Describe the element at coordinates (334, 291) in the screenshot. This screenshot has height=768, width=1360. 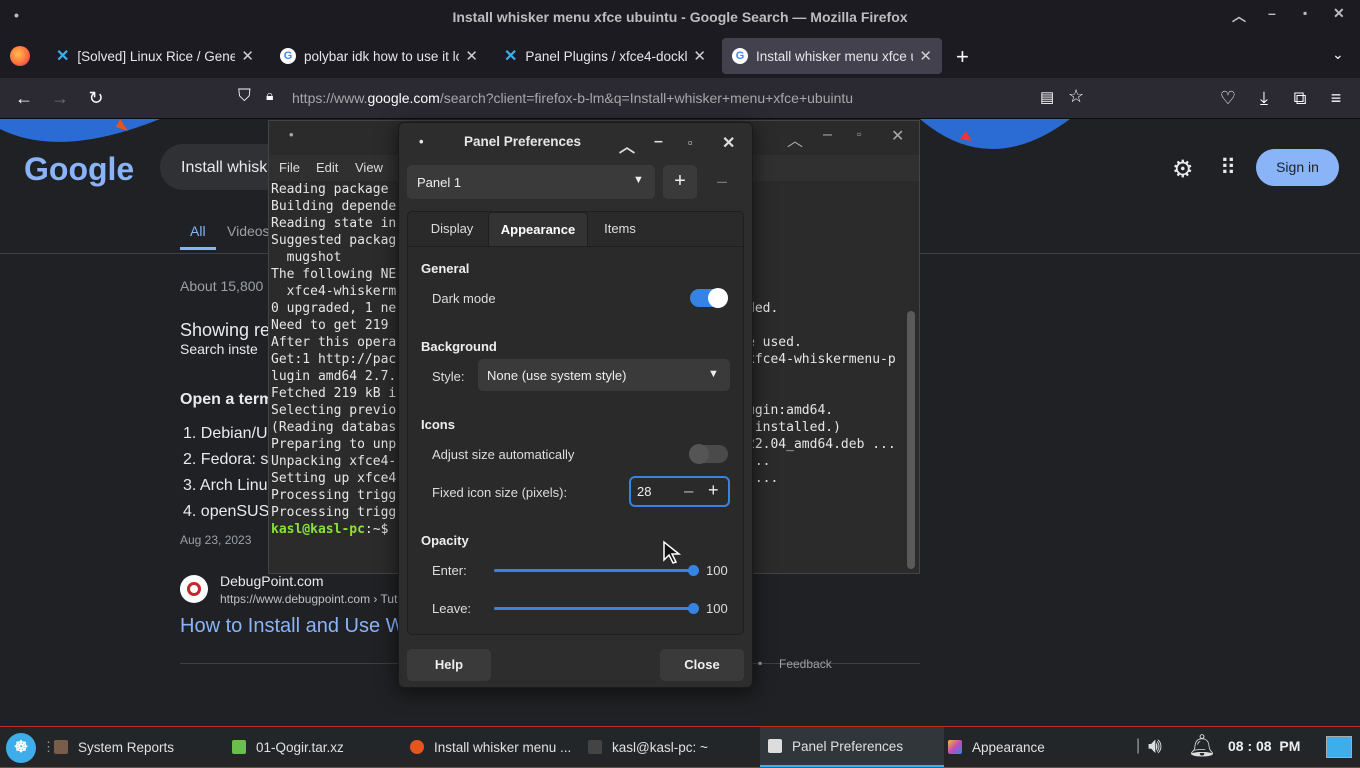
I see `terminal-line: xfce4-whiskerm` at that location.